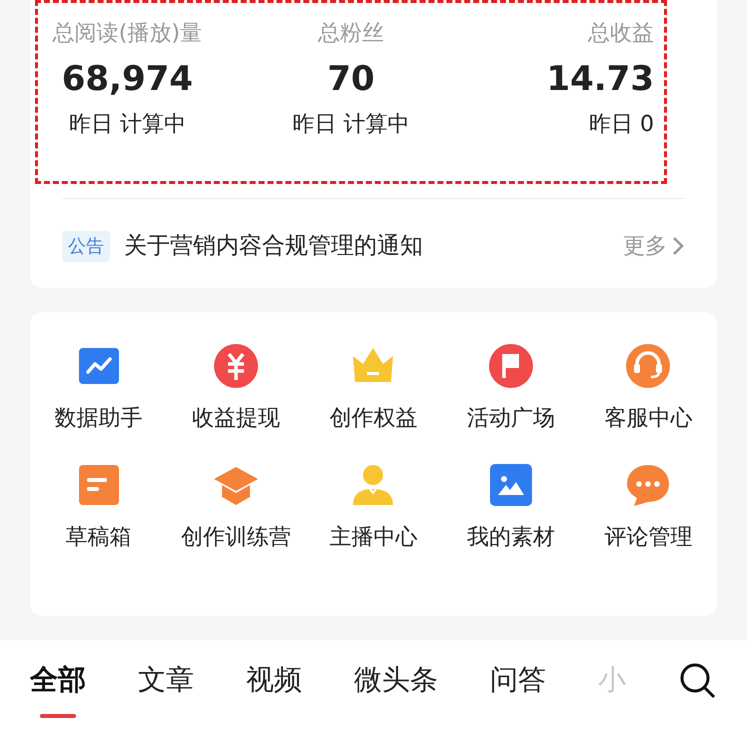 The width and height of the screenshot is (747, 739). I want to click on tool-shortcut: 我的素材, so click(511, 507).